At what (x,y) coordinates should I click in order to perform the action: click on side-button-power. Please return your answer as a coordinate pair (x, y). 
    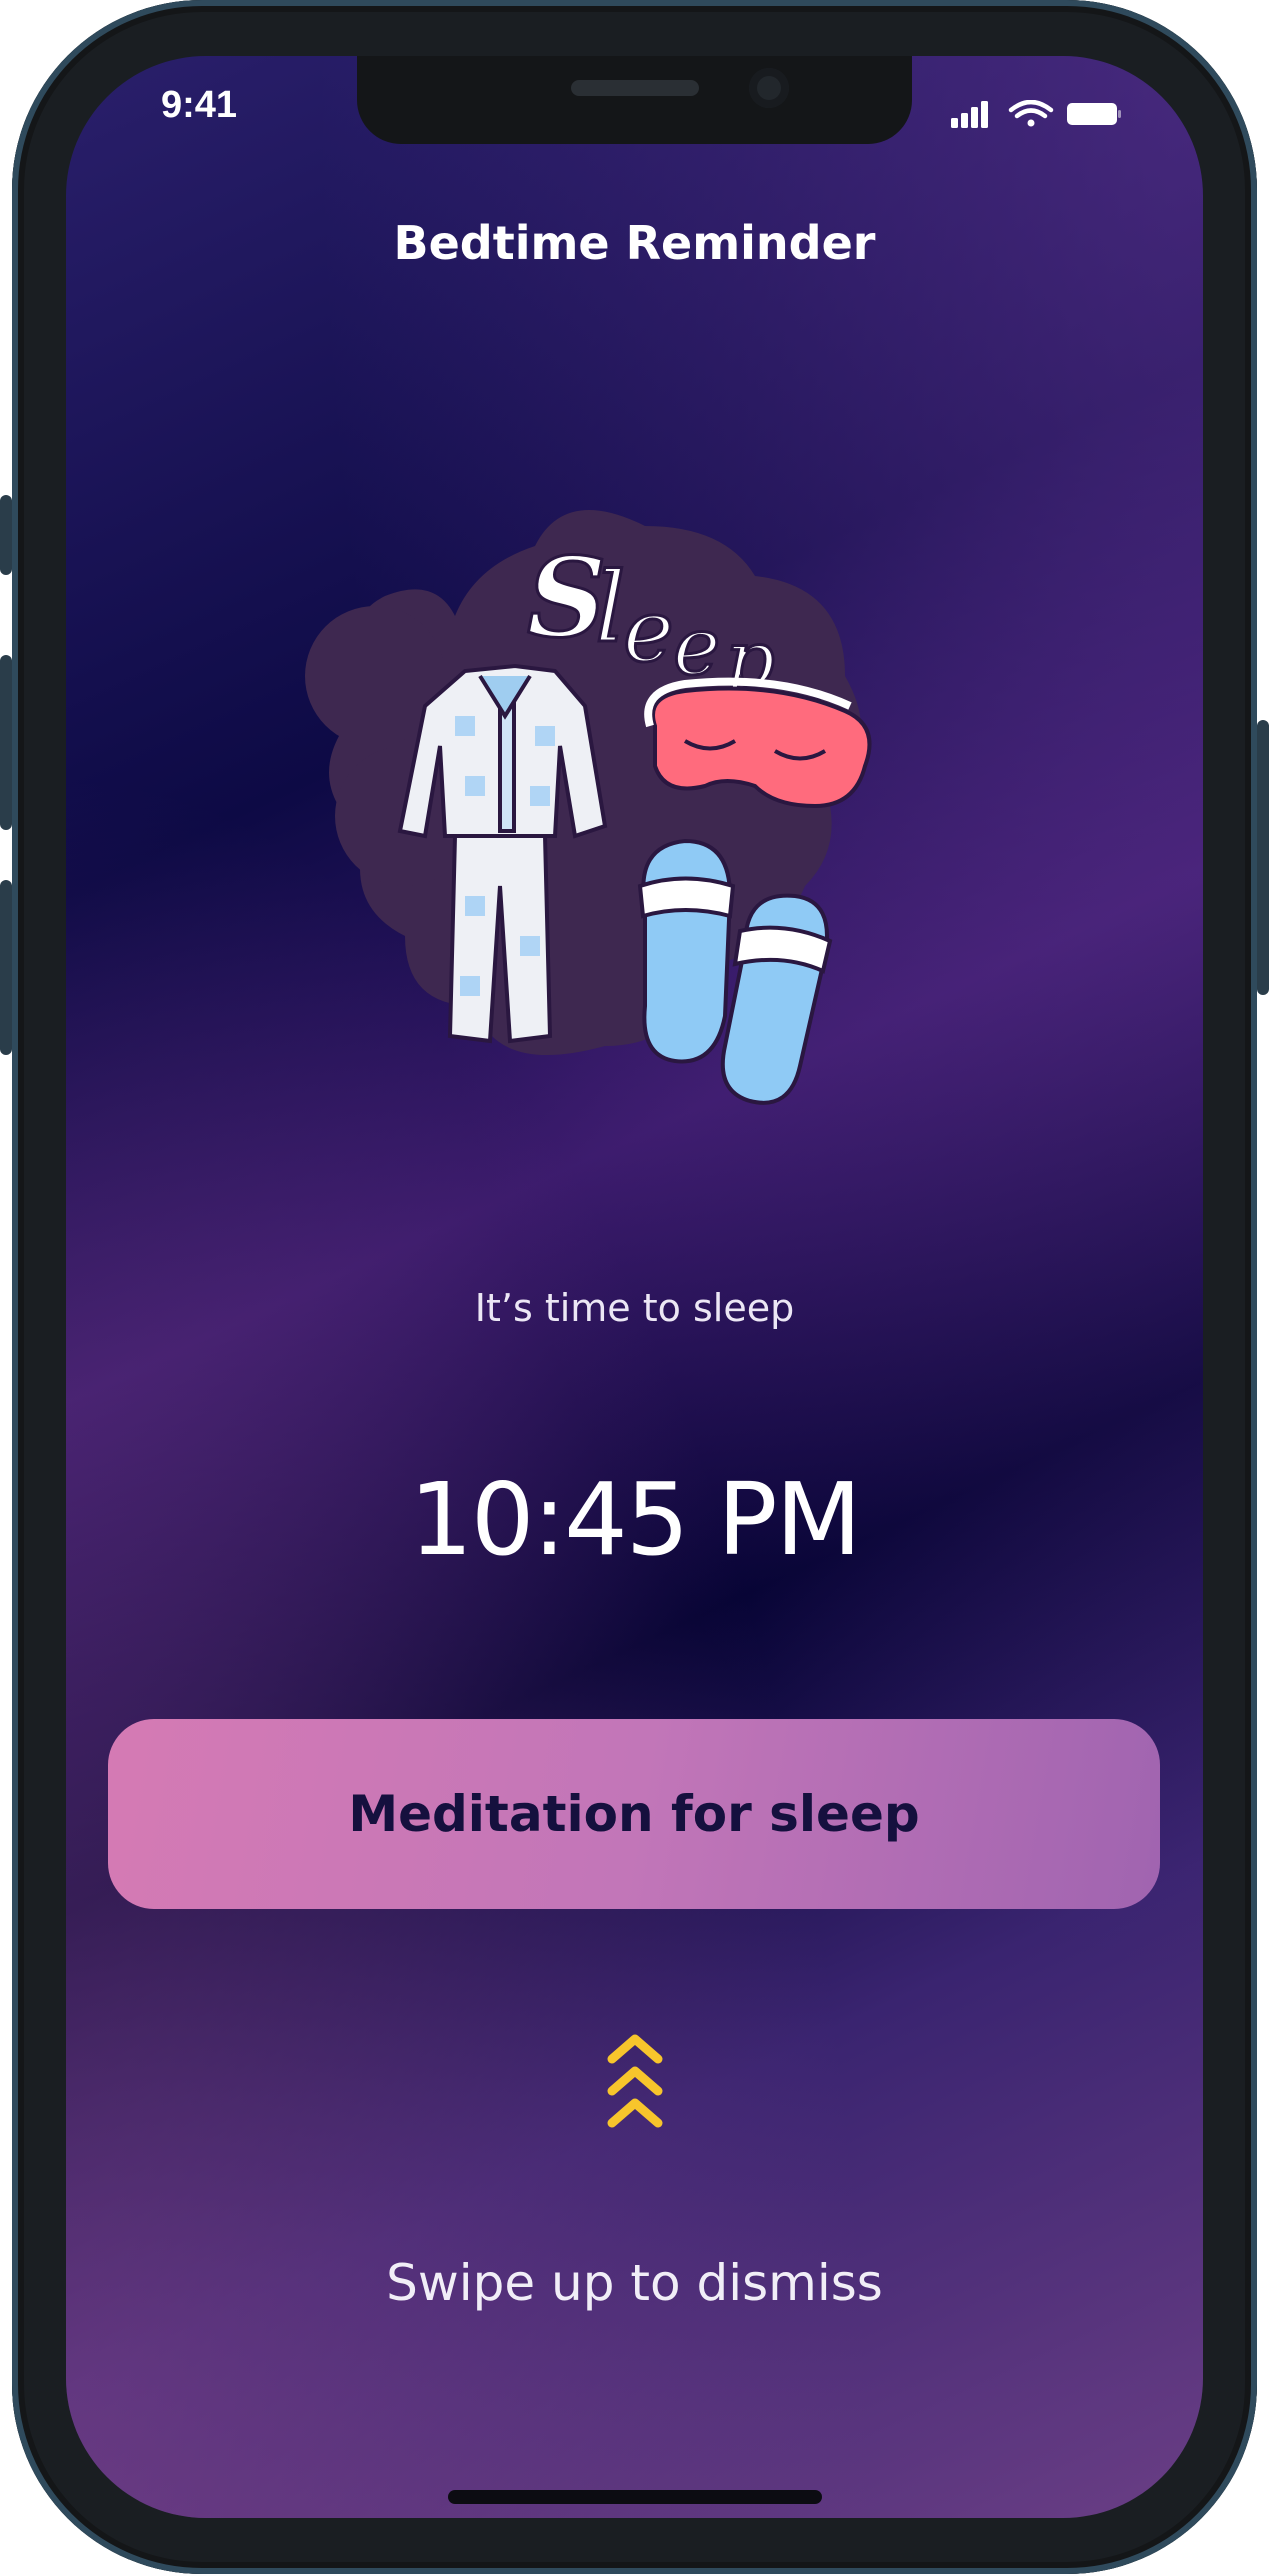
    Looking at the image, I should click on (1263, 857).